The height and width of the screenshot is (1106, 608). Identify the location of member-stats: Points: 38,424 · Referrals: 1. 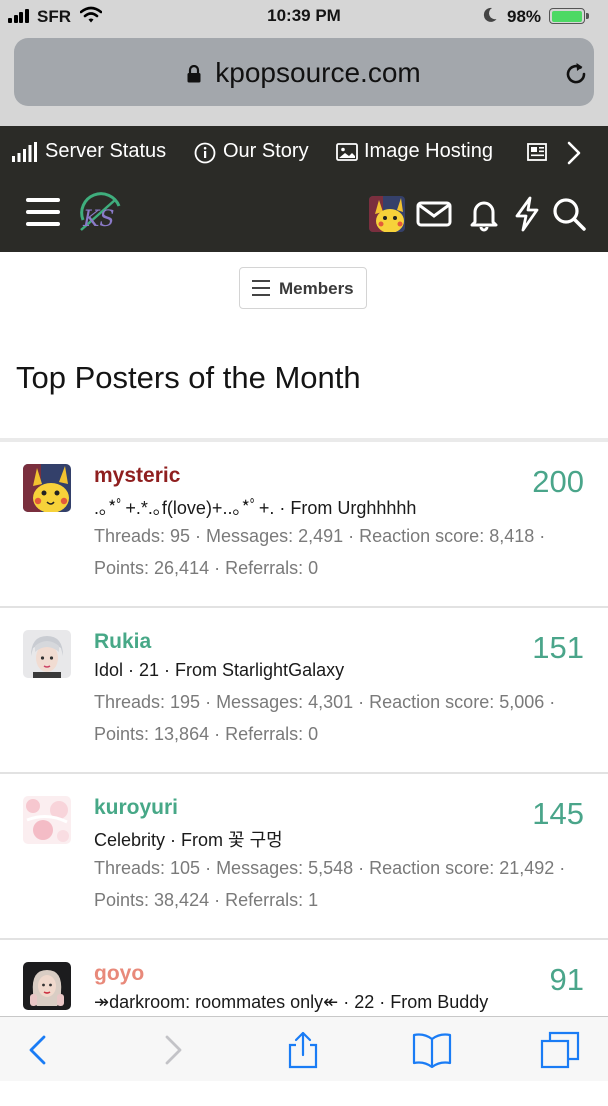
(206, 900).